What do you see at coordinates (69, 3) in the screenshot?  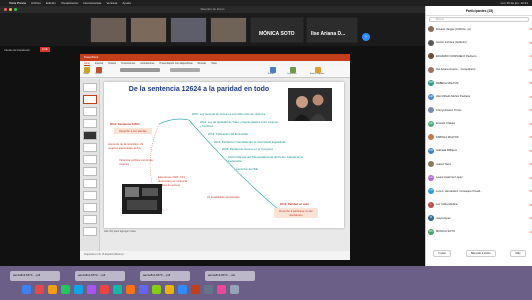 I see `menu-item: Visualización` at bounding box center [69, 3].